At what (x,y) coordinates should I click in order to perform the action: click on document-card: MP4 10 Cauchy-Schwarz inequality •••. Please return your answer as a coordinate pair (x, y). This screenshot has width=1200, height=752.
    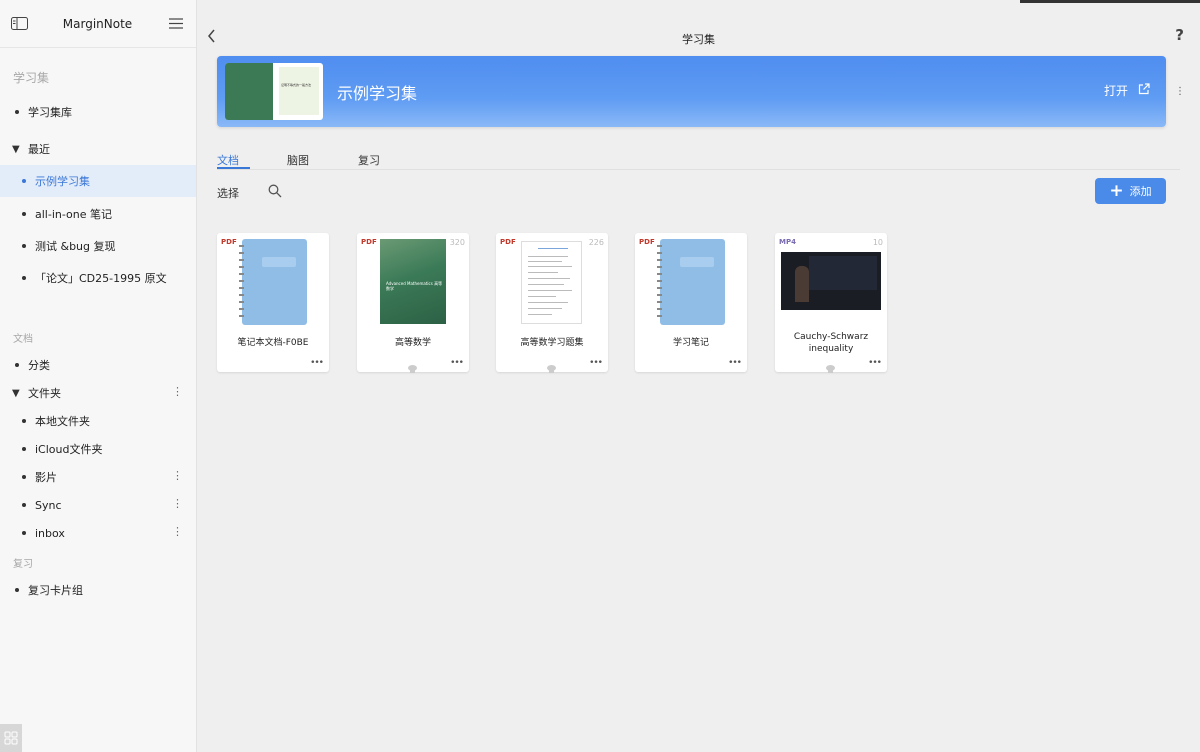
    Looking at the image, I should click on (831, 303).